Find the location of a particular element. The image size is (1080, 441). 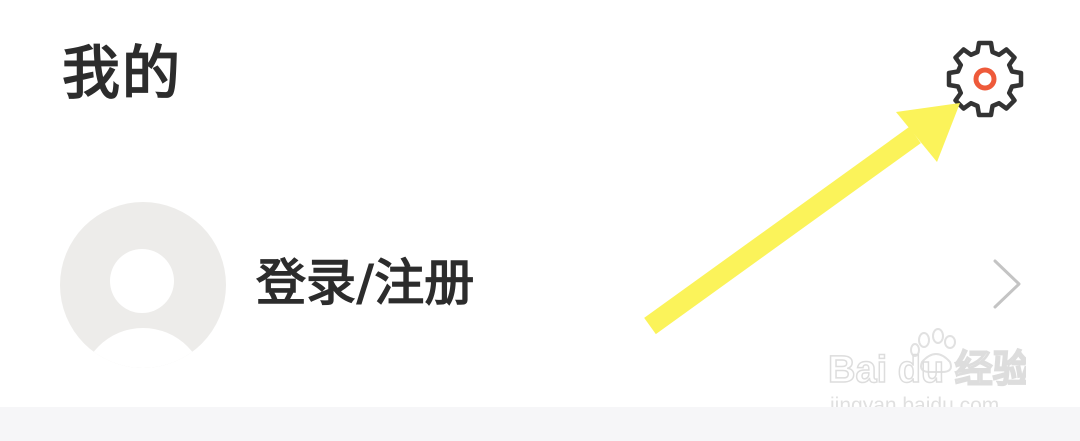

settings-button is located at coordinates (985, 79).